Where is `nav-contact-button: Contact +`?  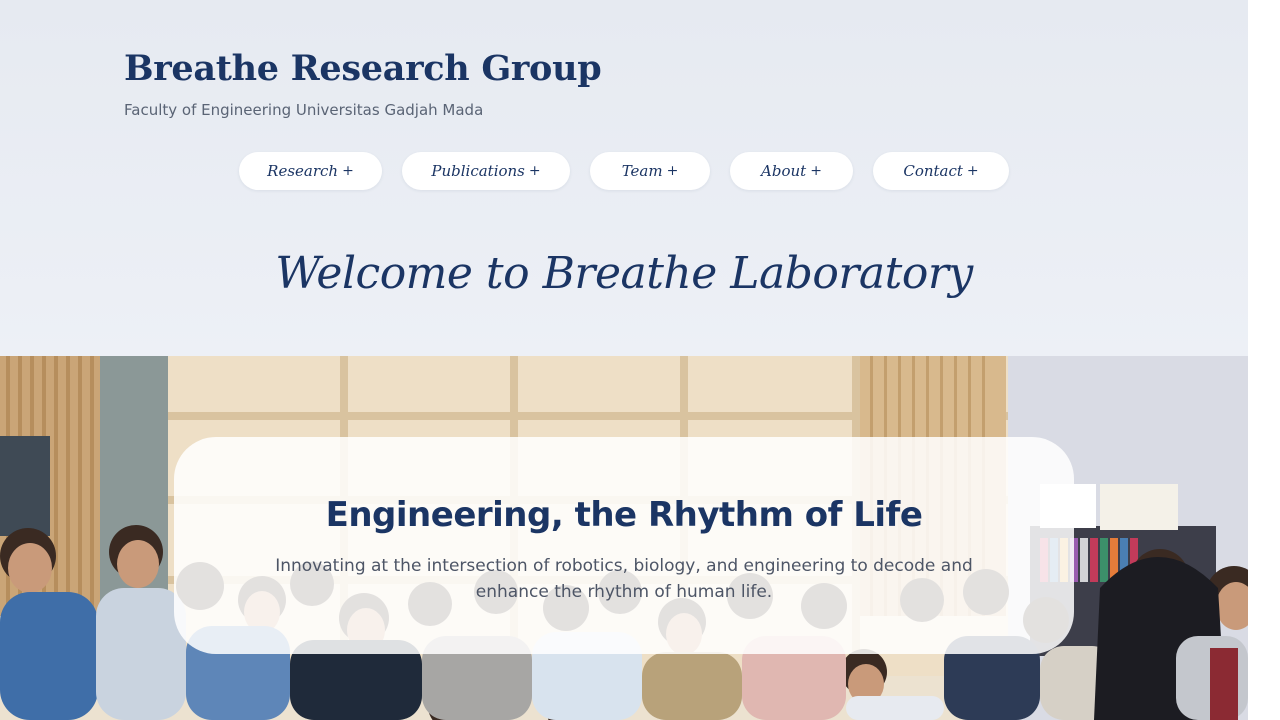
nav-contact-button: Contact + is located at coordinates (941, 171).